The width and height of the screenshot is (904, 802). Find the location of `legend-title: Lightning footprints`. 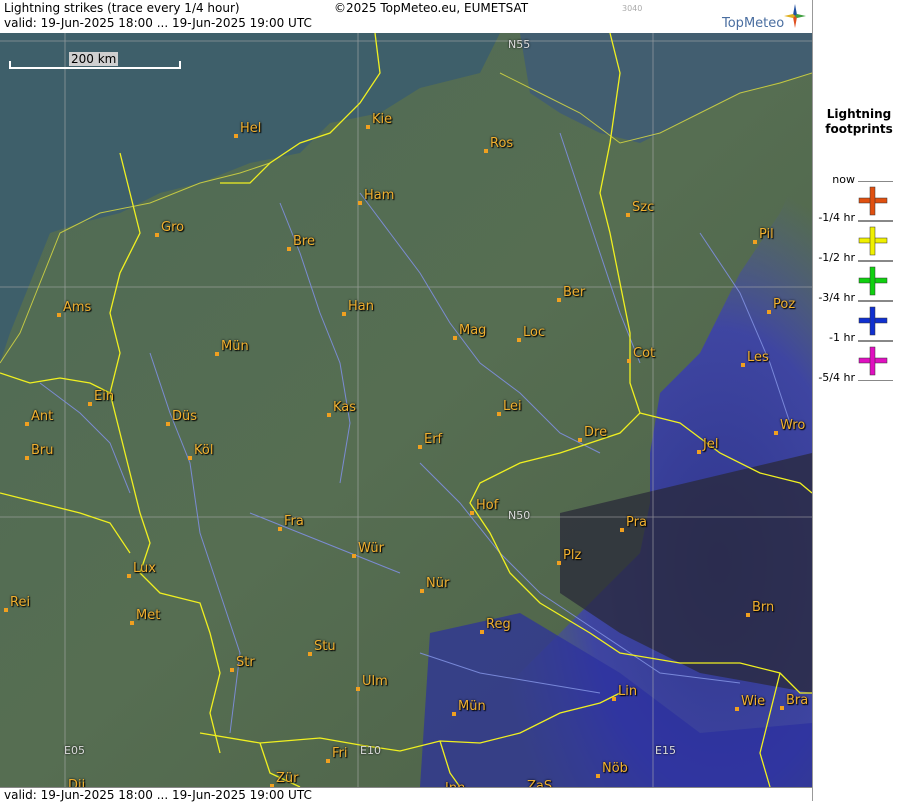

legend-title: Lightning footprints is located at coordinates (858, 122).